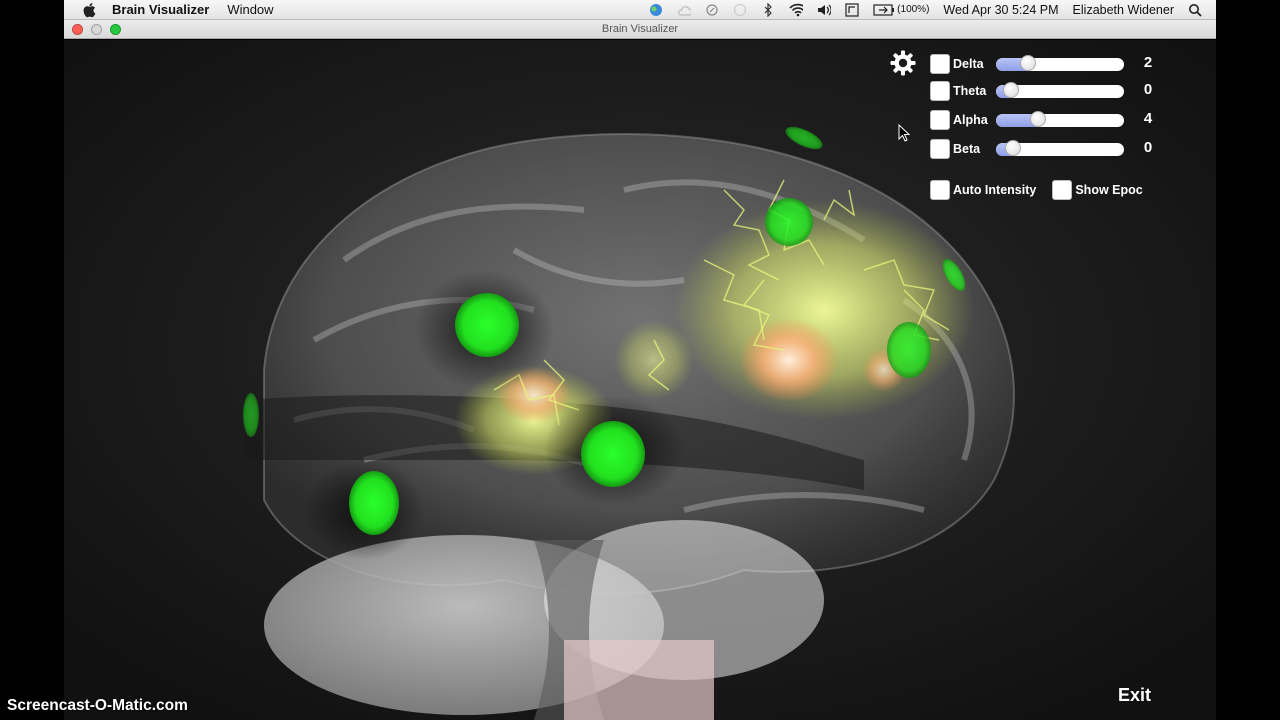 This screenshot has width=1280, height=720. I want to click on gear-icon, so click(903, 63).